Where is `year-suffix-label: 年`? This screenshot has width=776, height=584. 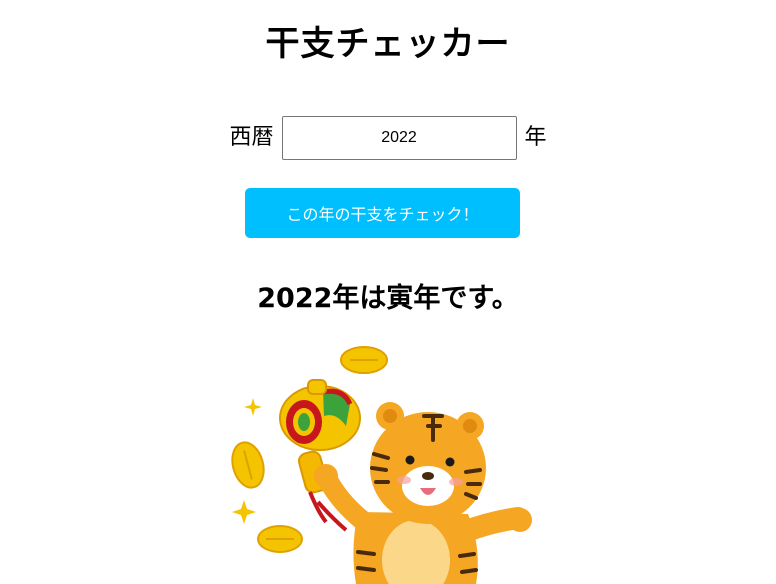
year-suffix-label: 年 is located at coordinates (535, 137).